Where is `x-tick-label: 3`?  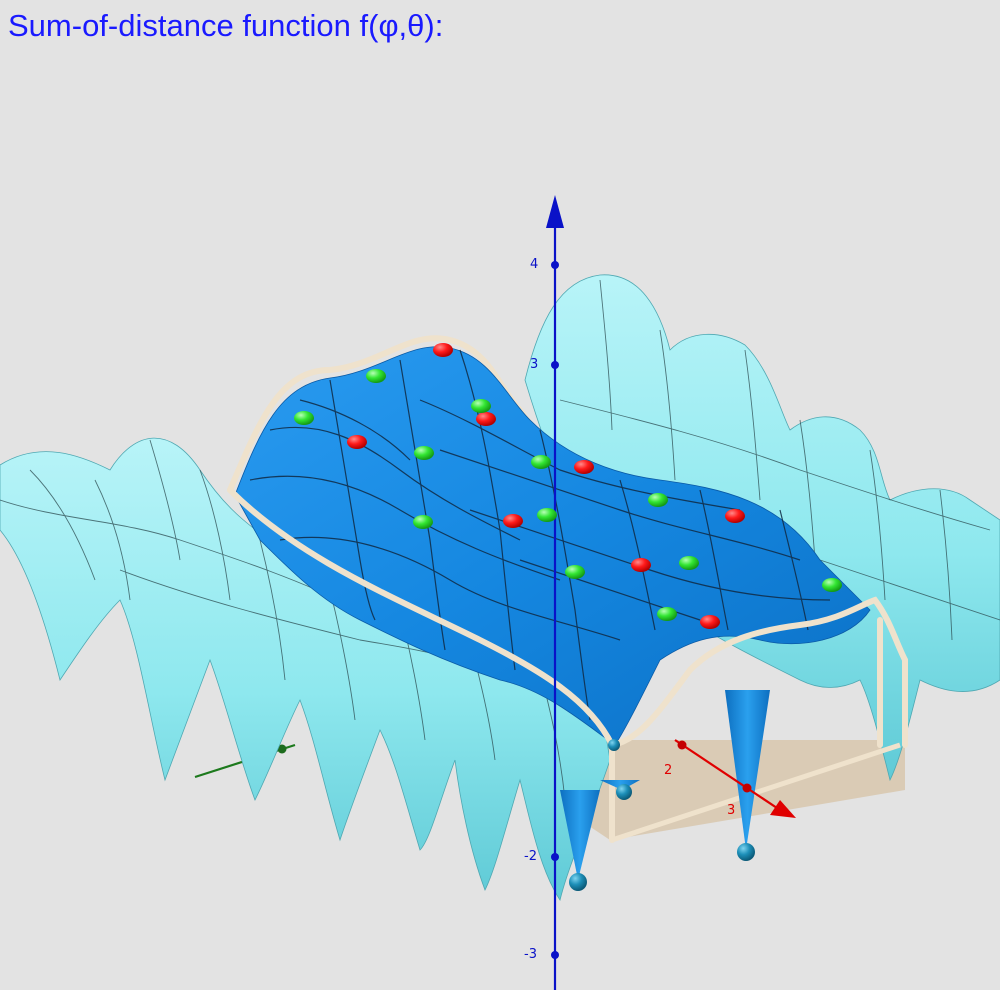
x-tick-label: 3 is located at coordinates (731, 810).